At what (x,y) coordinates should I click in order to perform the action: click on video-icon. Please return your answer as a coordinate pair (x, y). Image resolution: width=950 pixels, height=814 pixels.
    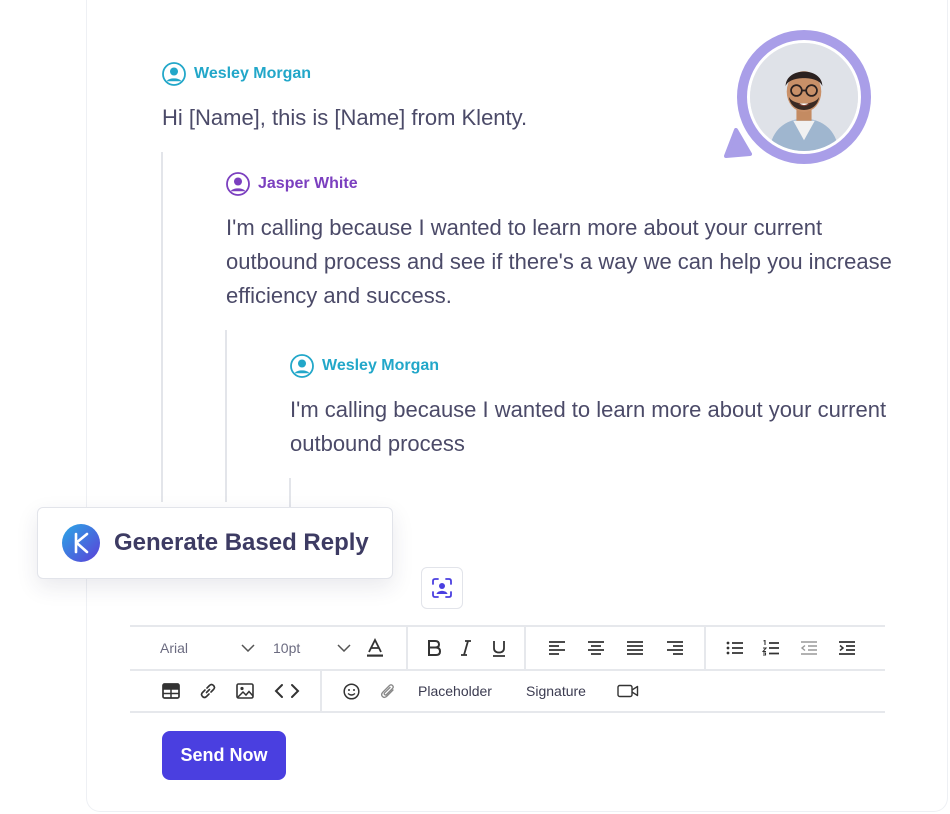
    Looking at the image, I should click on (628, 691).